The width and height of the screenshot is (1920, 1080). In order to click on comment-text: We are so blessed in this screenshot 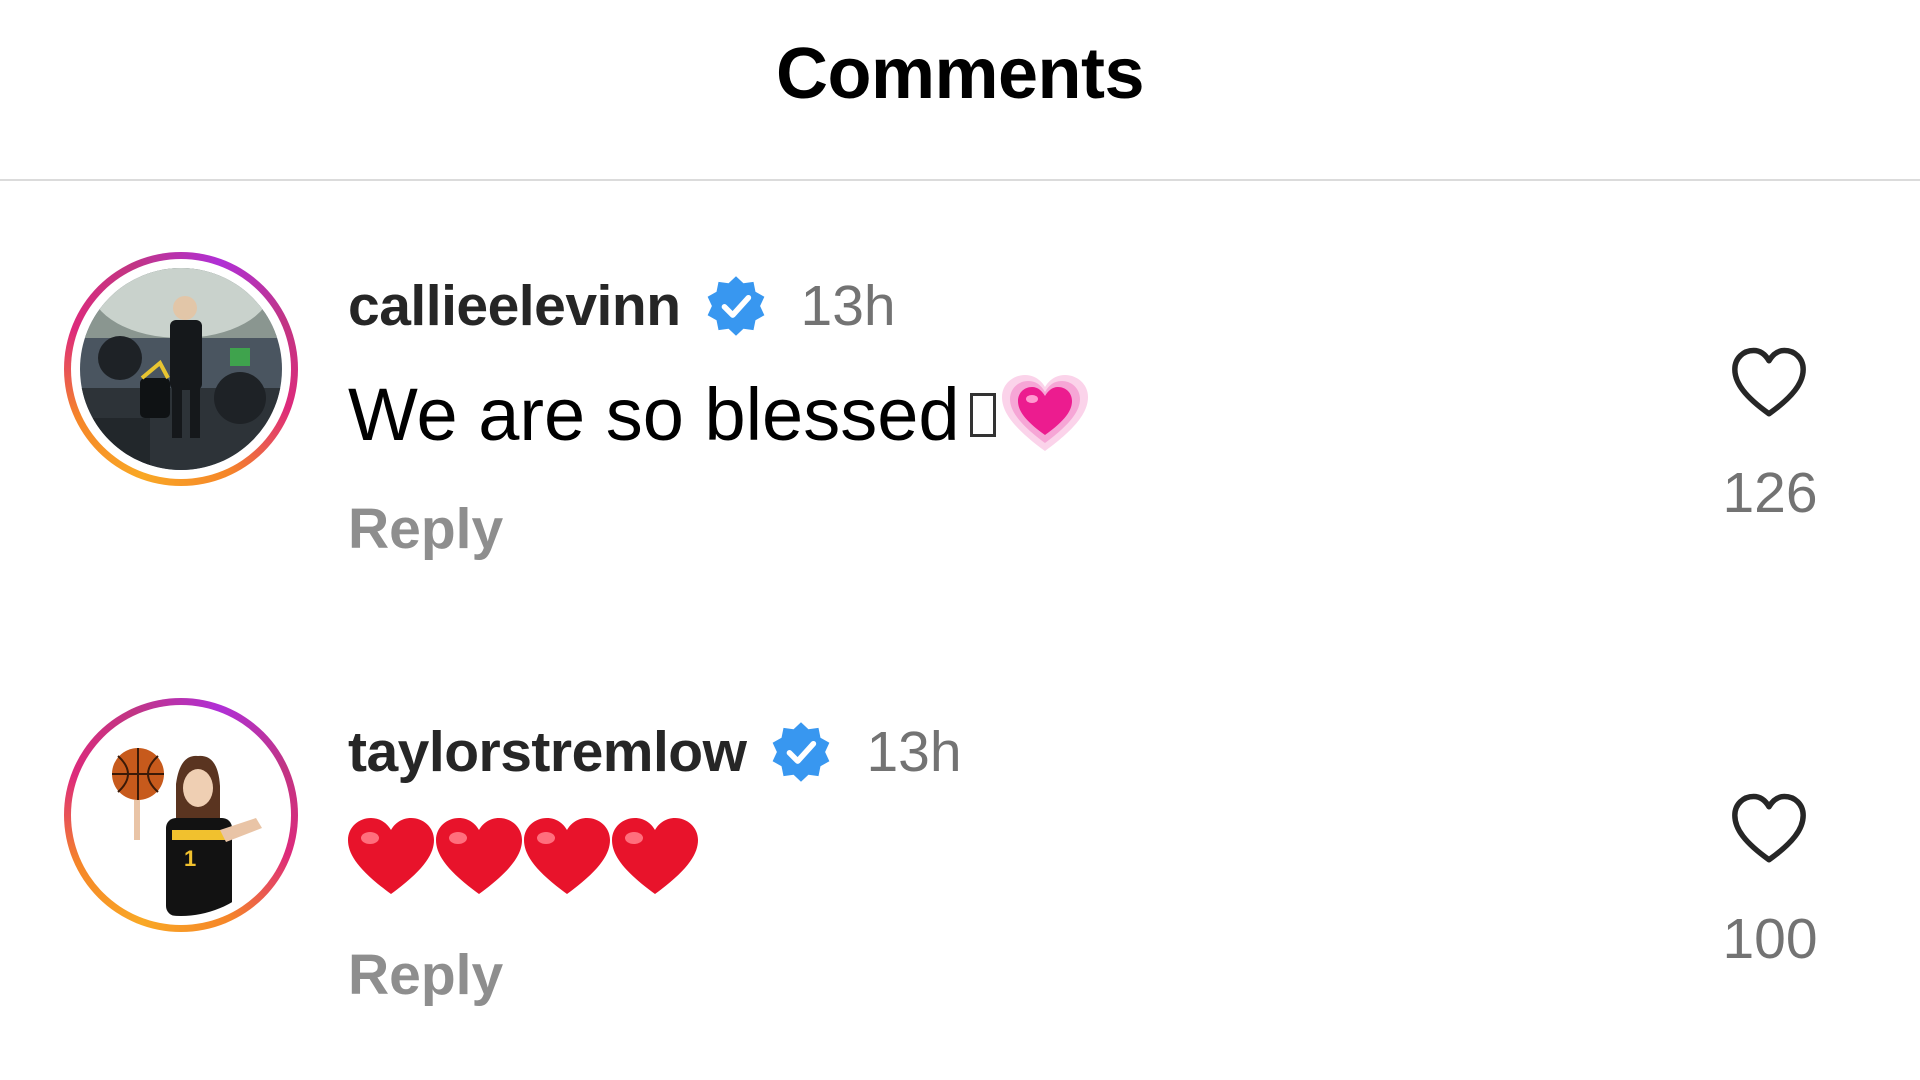, I will do `click(718, 414)`.